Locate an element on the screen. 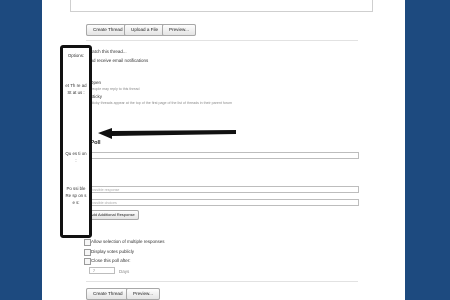 This screenshot has width=450, height=300. annotation-arrow-icon is located at coordinates (167, 133).